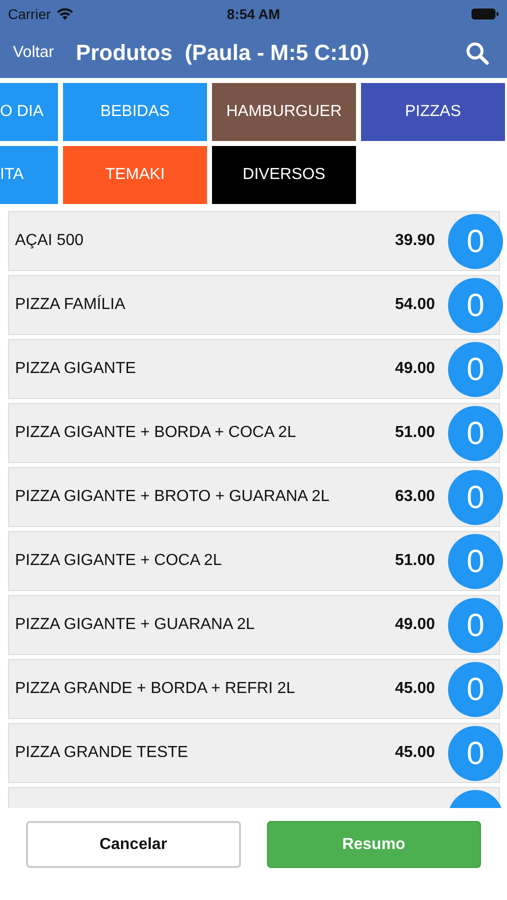 This screenshot has height=900, width=507. I want to click on back-button: Voltar, so click(33, 53).